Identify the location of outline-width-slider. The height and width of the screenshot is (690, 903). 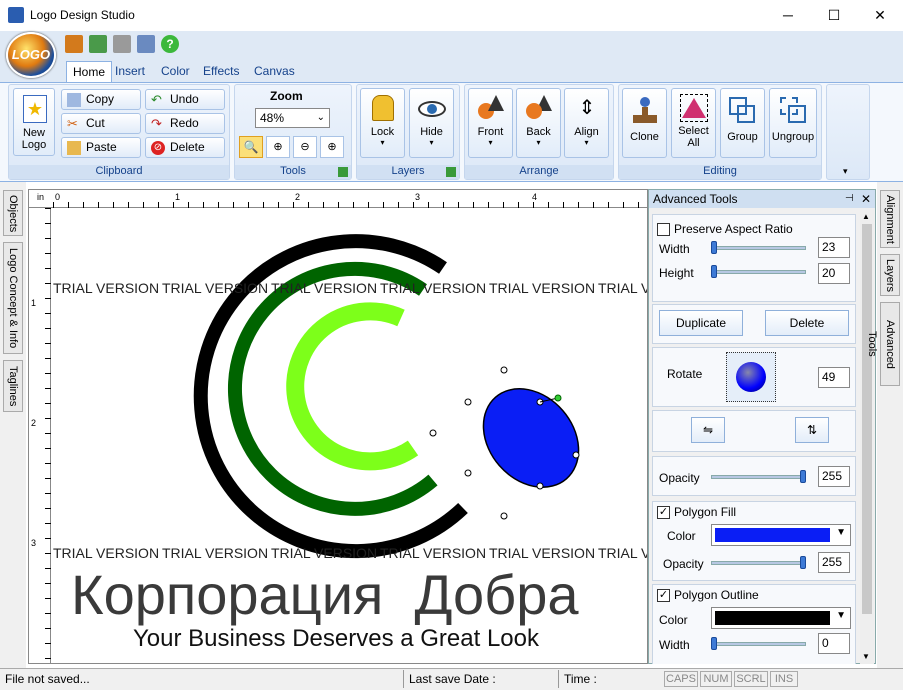
(758, 644).